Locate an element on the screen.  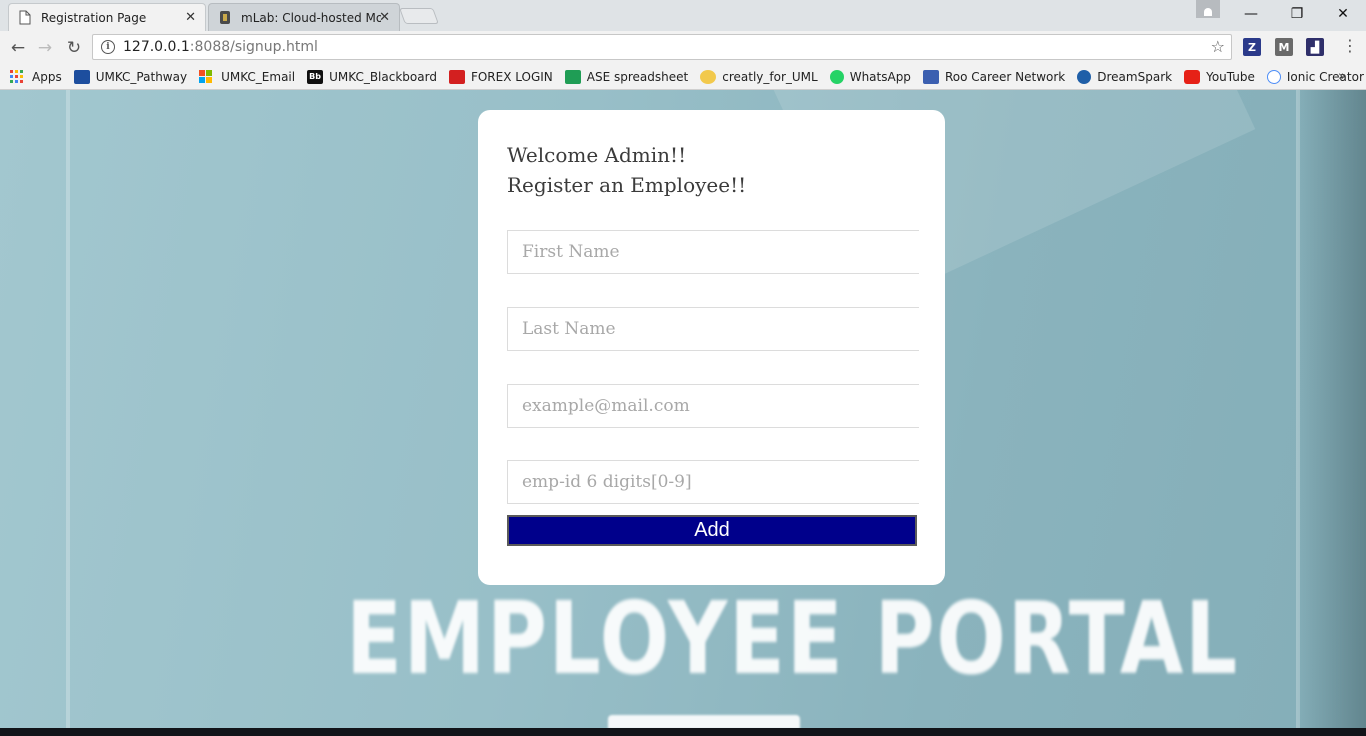
form-heading: Welcome Admin!! Register an Employee!! is located at coordinates (626, 170).